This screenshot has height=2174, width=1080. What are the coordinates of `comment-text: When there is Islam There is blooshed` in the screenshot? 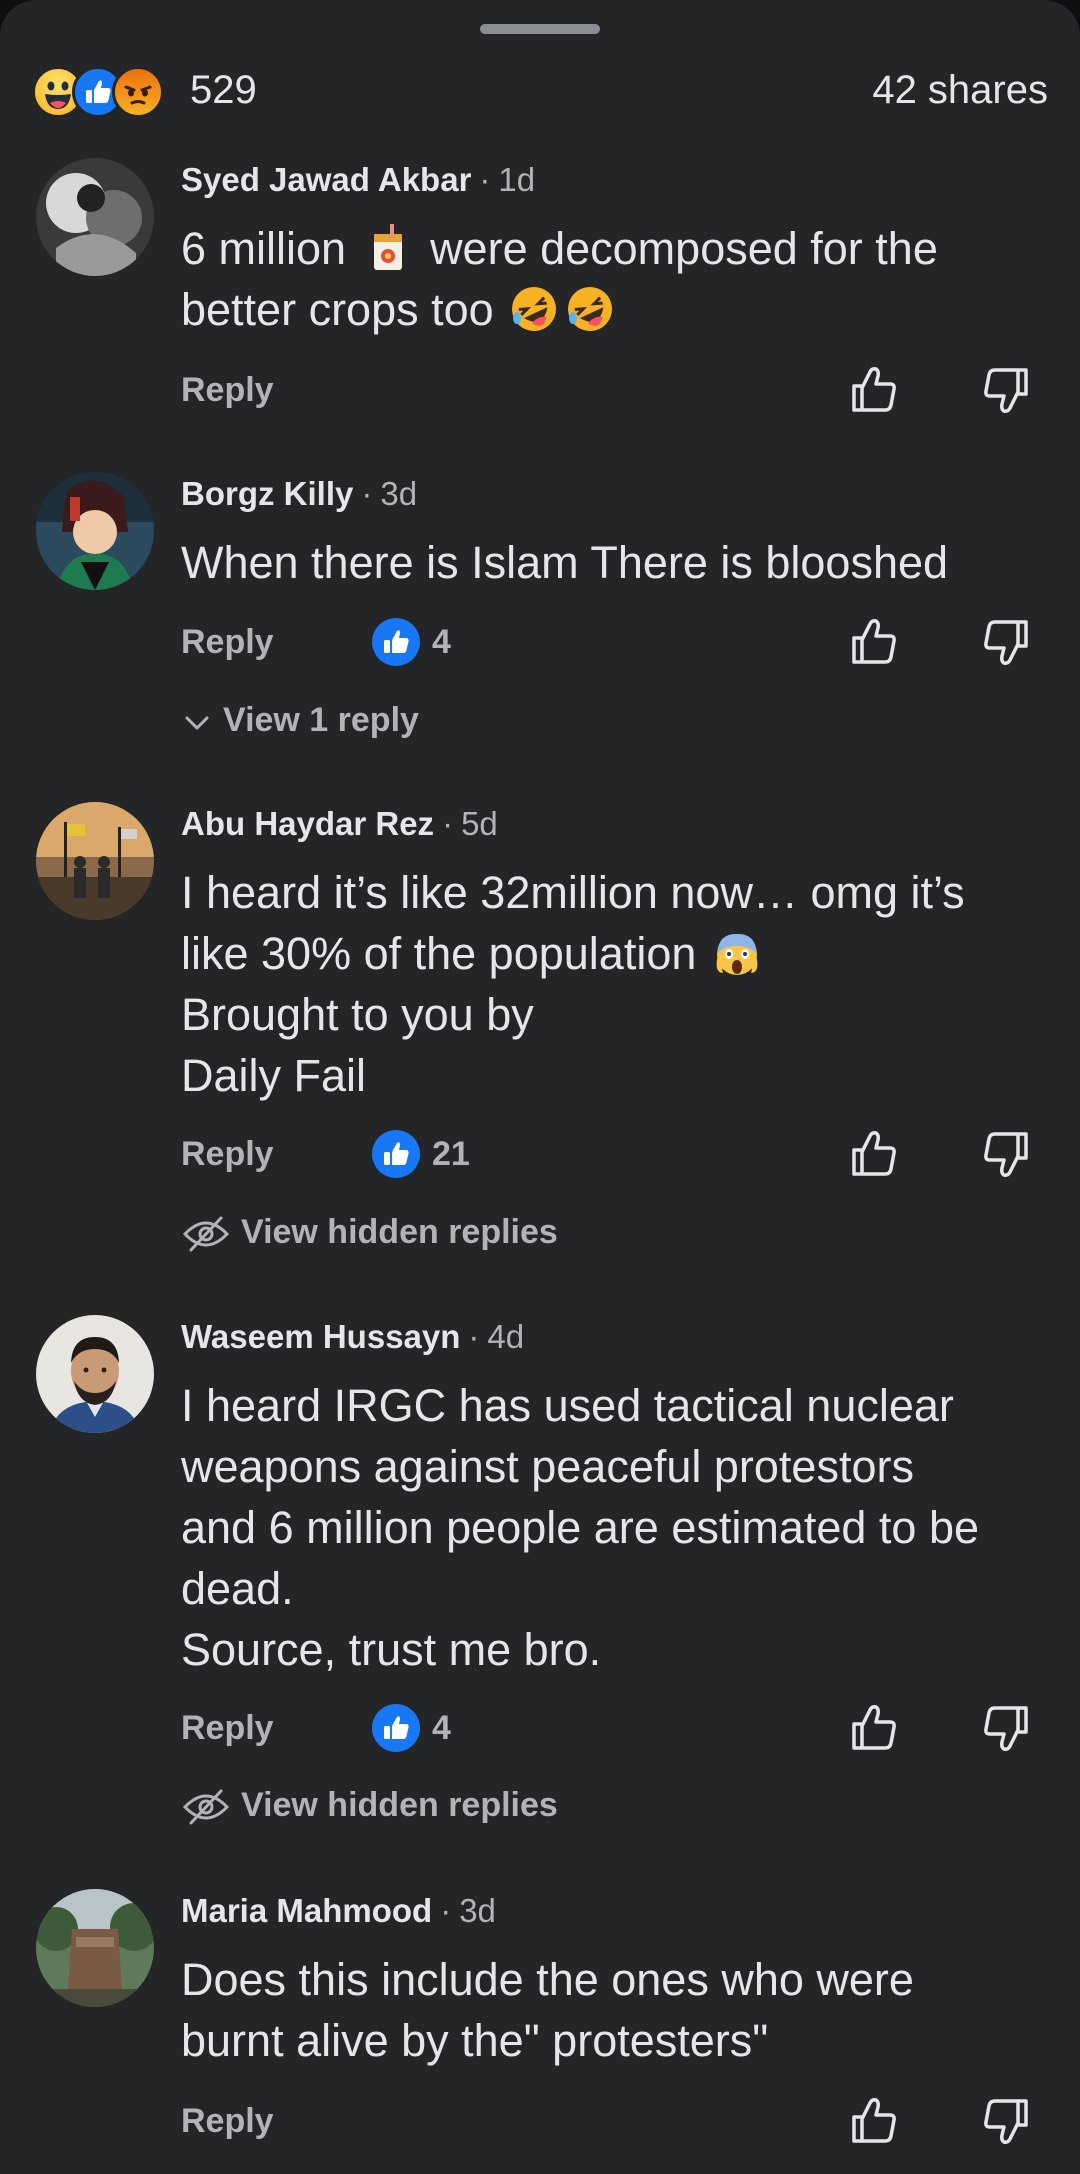 It's located at (565, 562).